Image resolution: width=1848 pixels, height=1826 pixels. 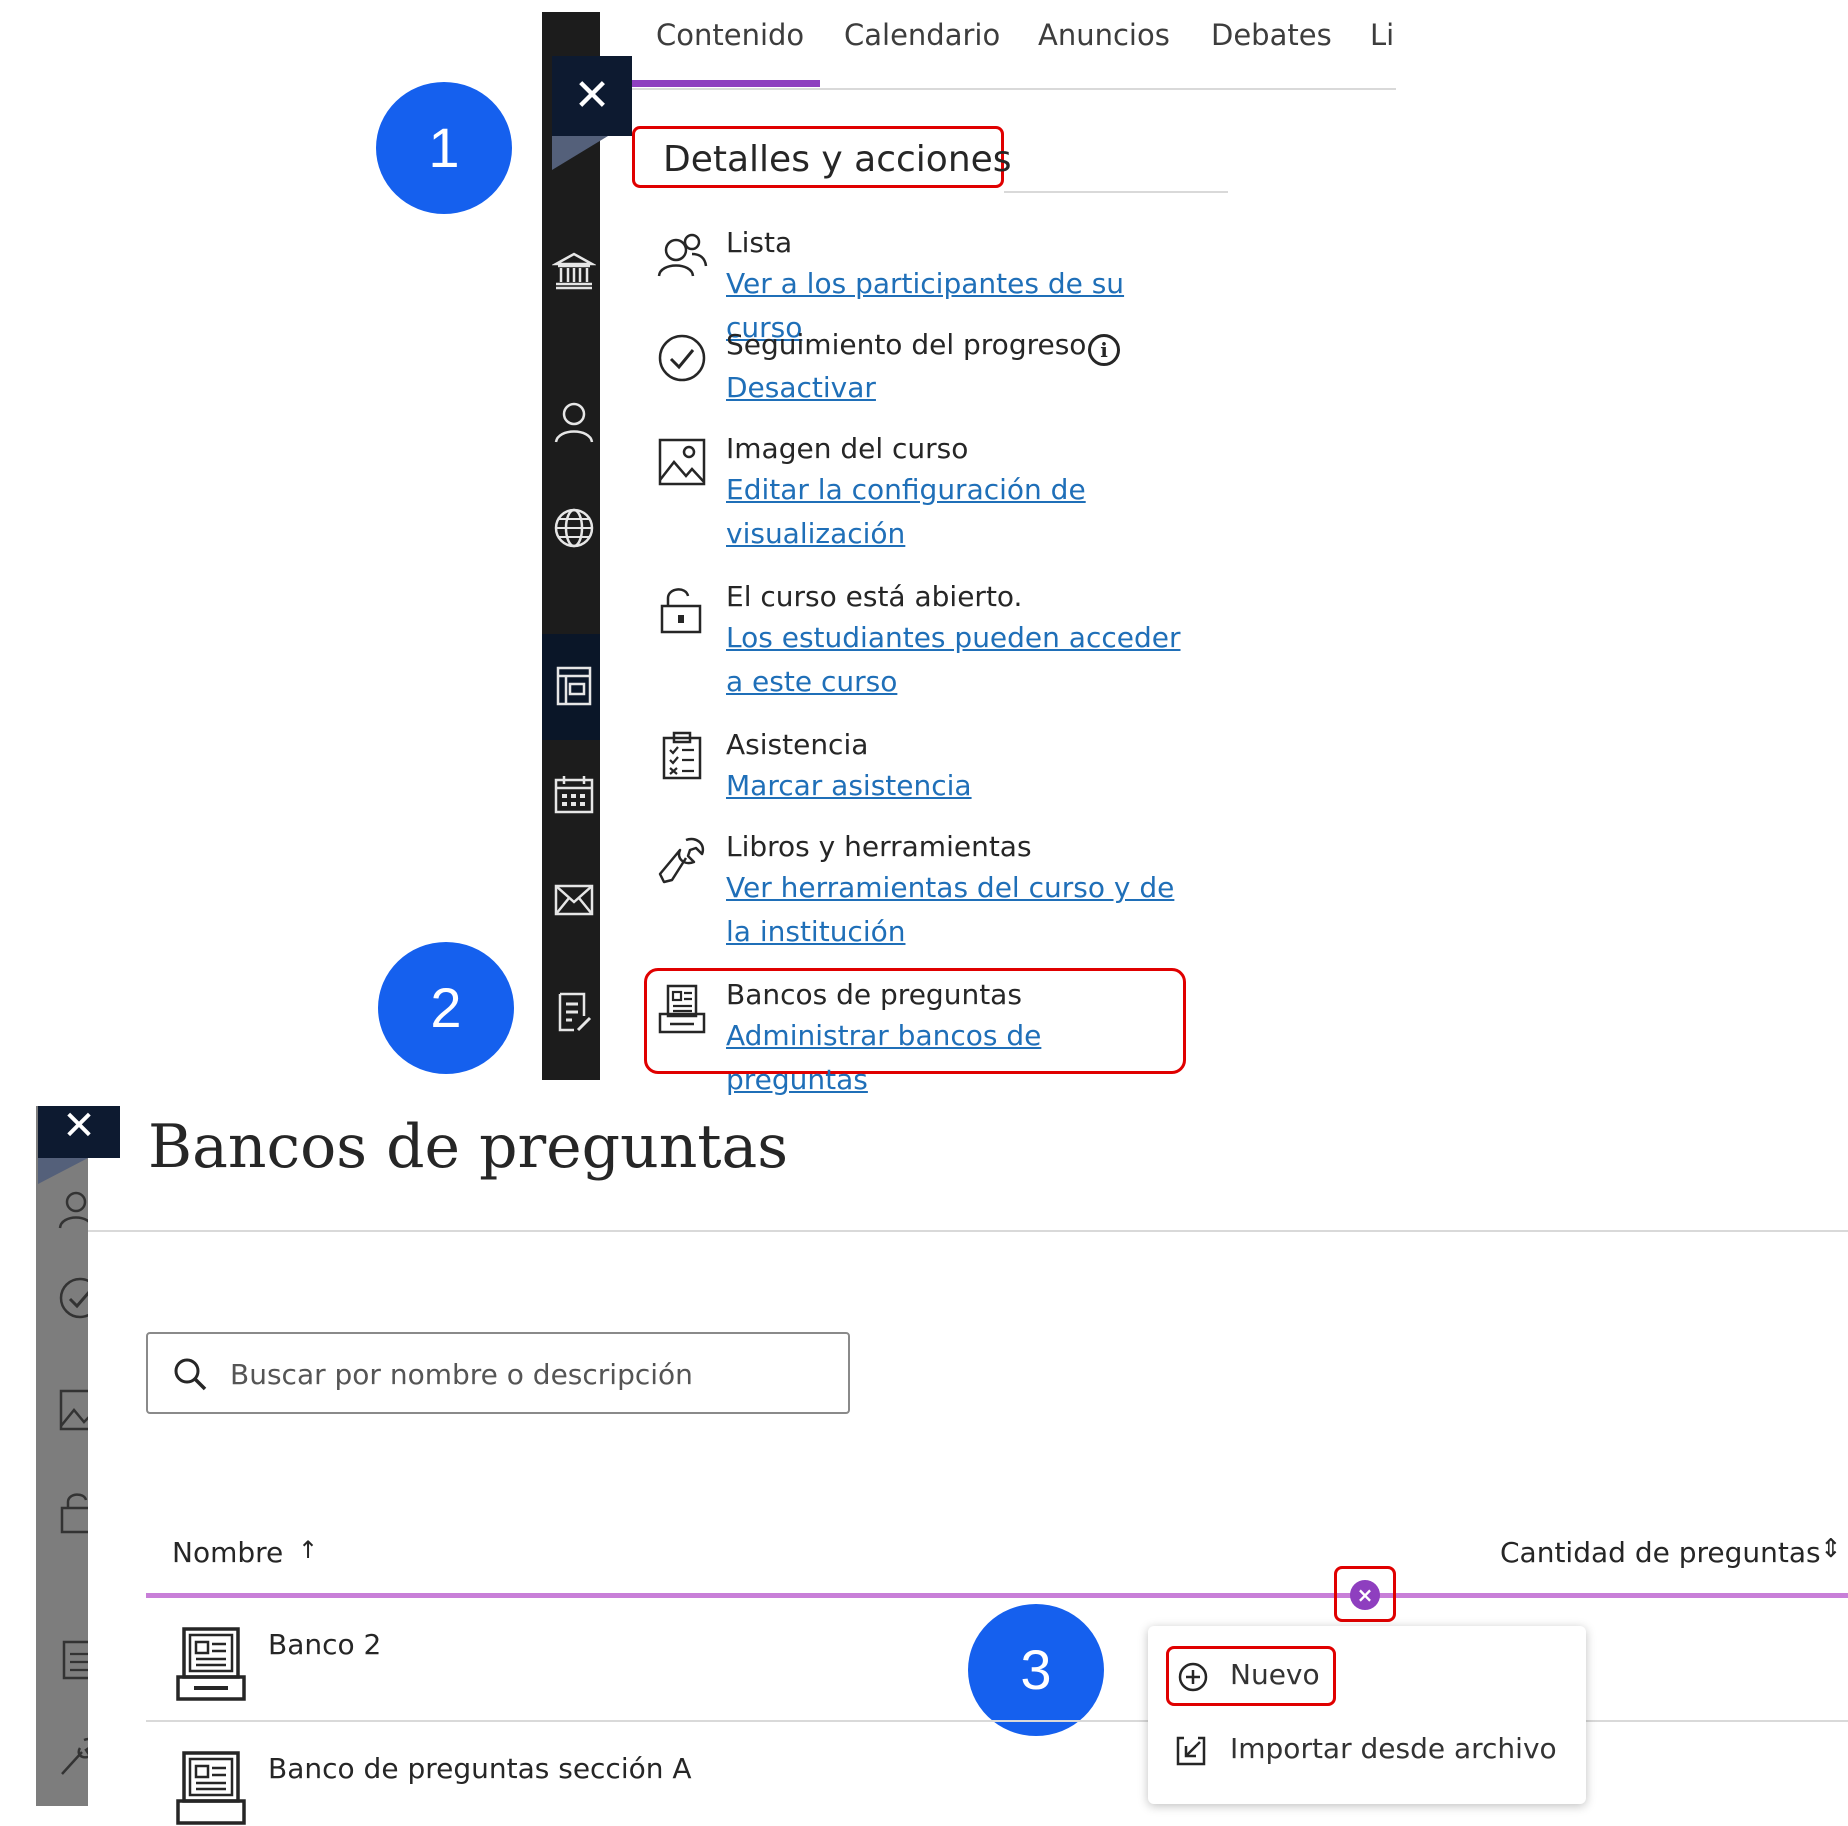 What do you see at coordinates (847, 448) in the screenshot?
I see `item-title-image: Imagen del curso` at bounding box center [847, 448].